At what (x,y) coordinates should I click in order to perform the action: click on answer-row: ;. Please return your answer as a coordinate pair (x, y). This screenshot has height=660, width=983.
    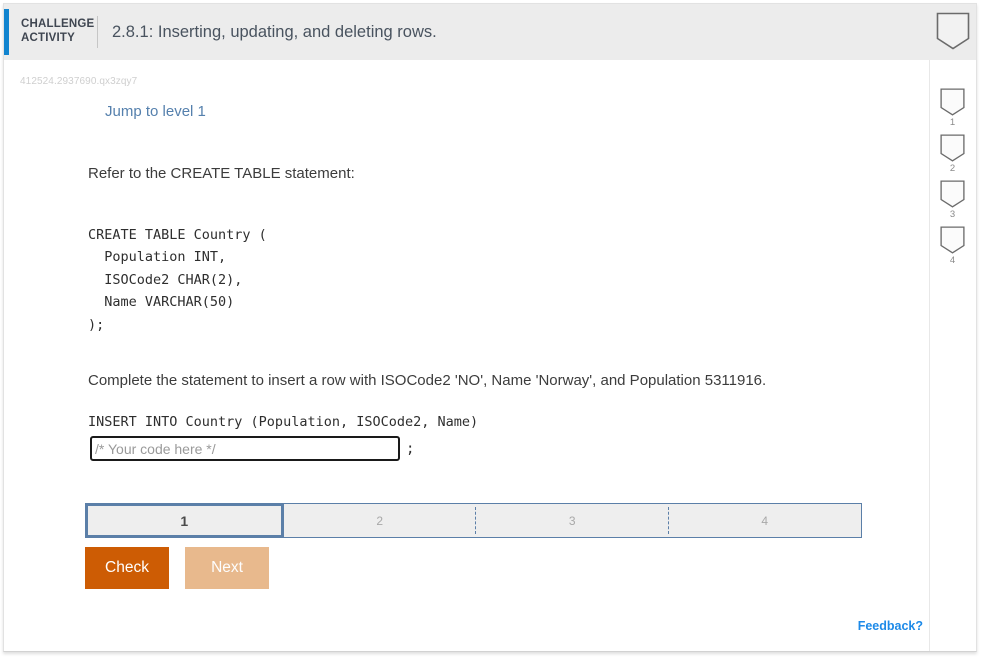
    Looking at the image, I should click on (252, 448).